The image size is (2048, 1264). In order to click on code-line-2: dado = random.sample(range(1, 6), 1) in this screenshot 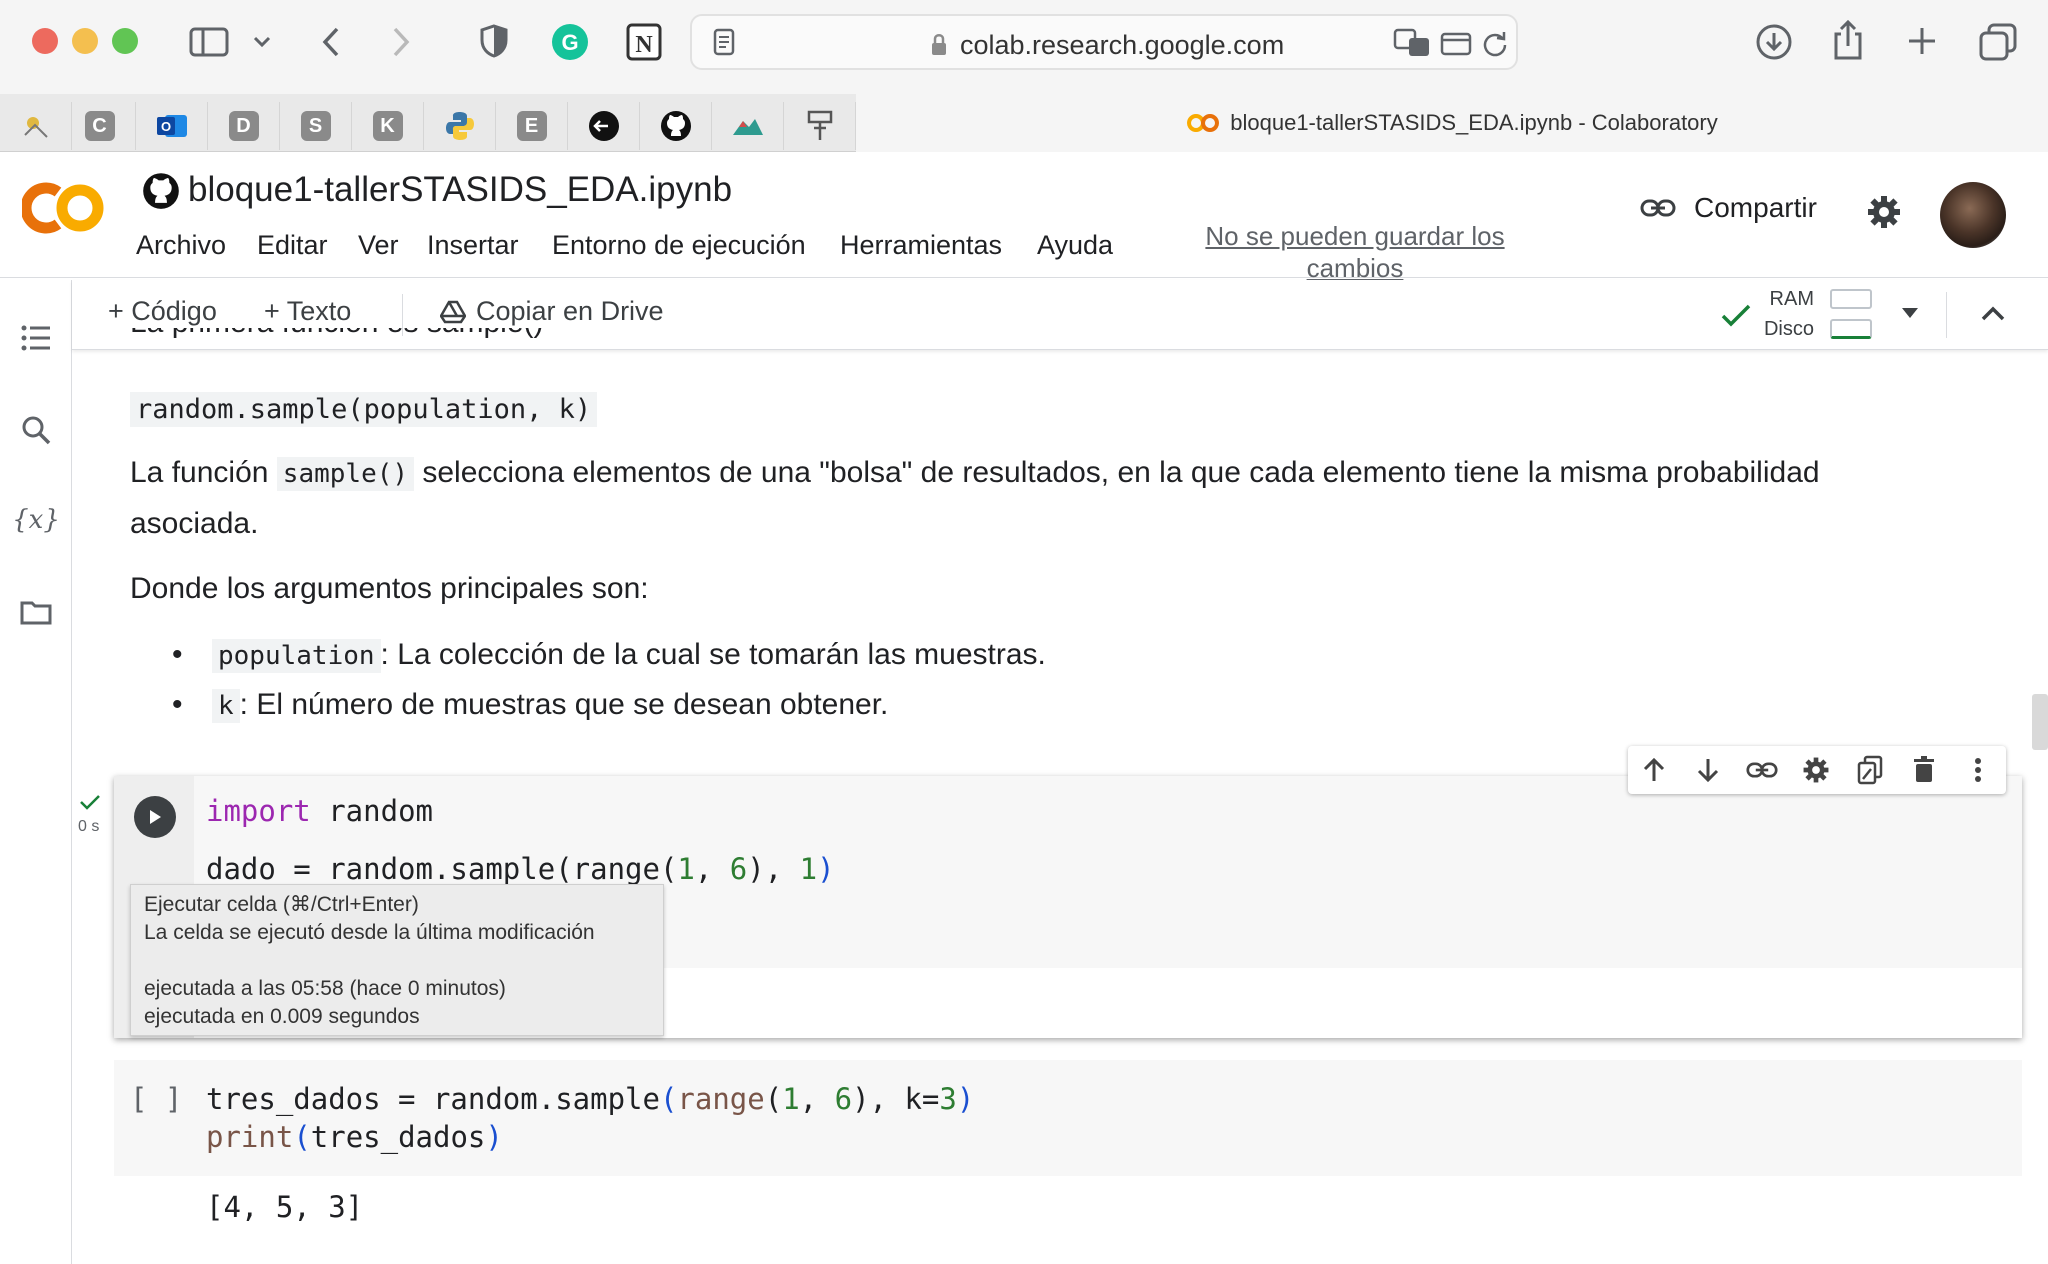, I will do `click(520, 869)`.